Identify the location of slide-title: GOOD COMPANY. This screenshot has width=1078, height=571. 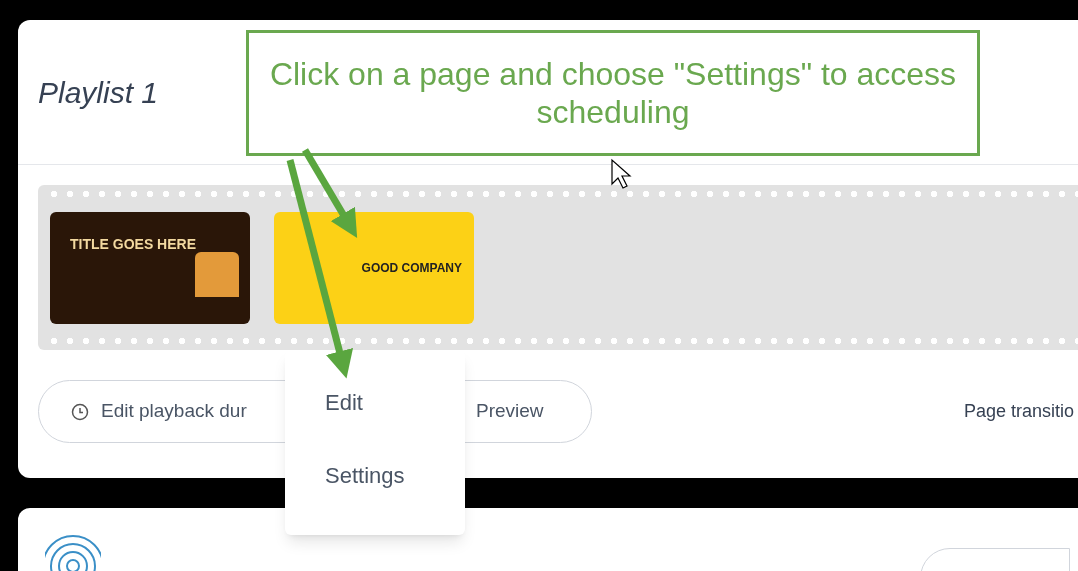
(412, 268).